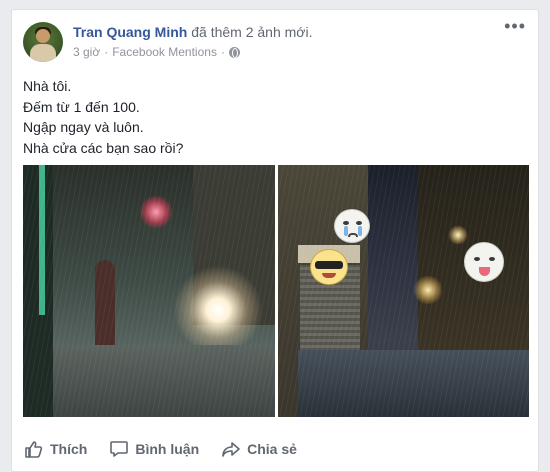 The image size is (550, 472). What do you see at coordinates (164, 52) in the screenshot?
I see `post-source: Facebook Mentions` at bounding box center [164, 52].